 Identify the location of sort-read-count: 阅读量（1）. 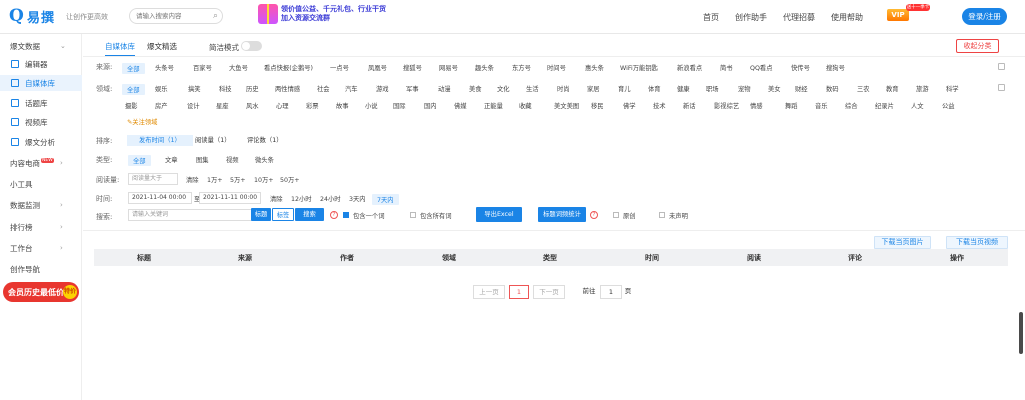
(213, 140).